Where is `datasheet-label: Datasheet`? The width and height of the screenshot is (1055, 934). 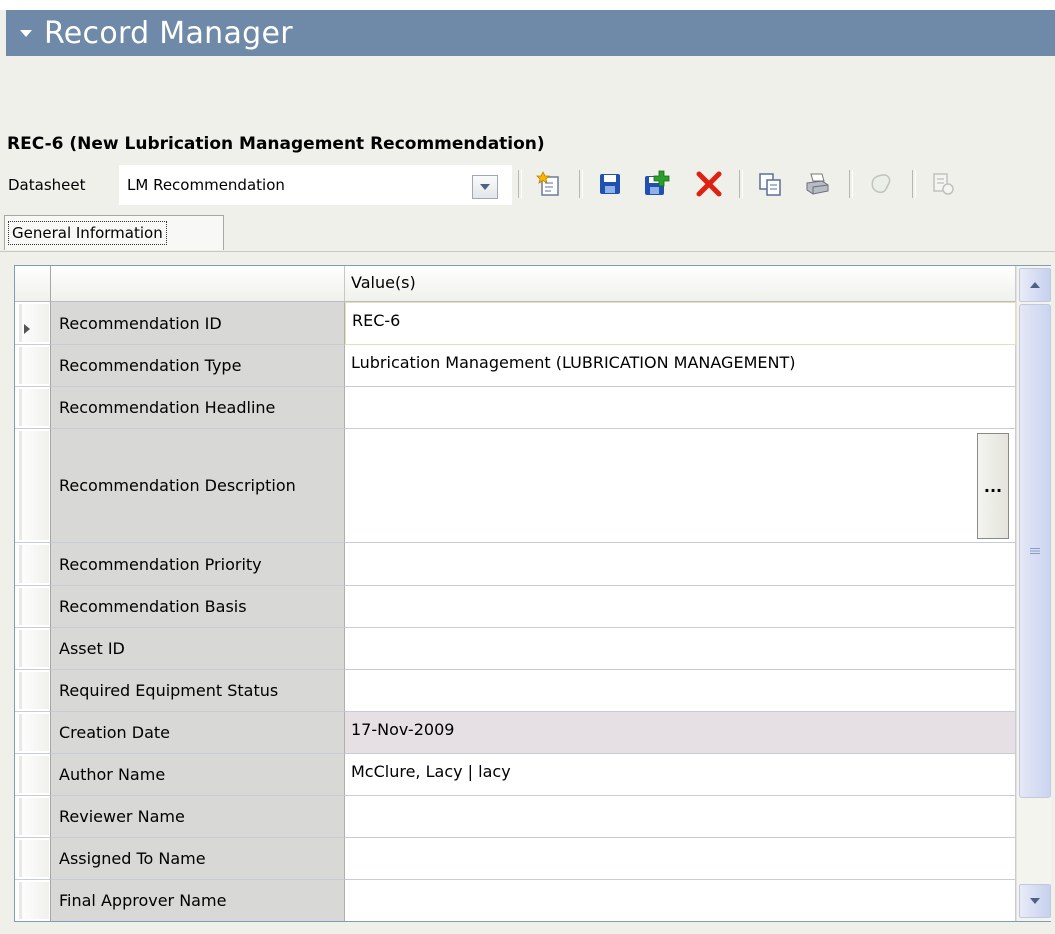
datasheet-label: Datasheet is located at coordinates (47, 185).